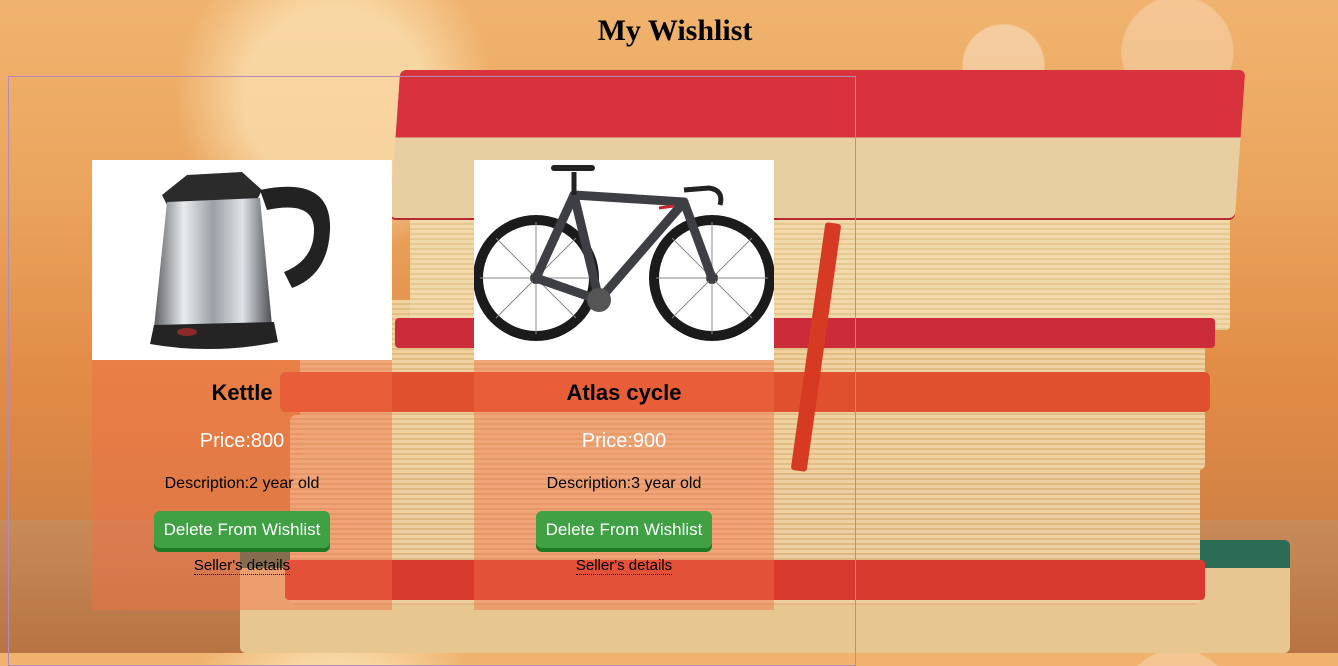 This screenshot has width=1338, height=666. I want to click on item-name: Atlas cycle, so click(624, 392).